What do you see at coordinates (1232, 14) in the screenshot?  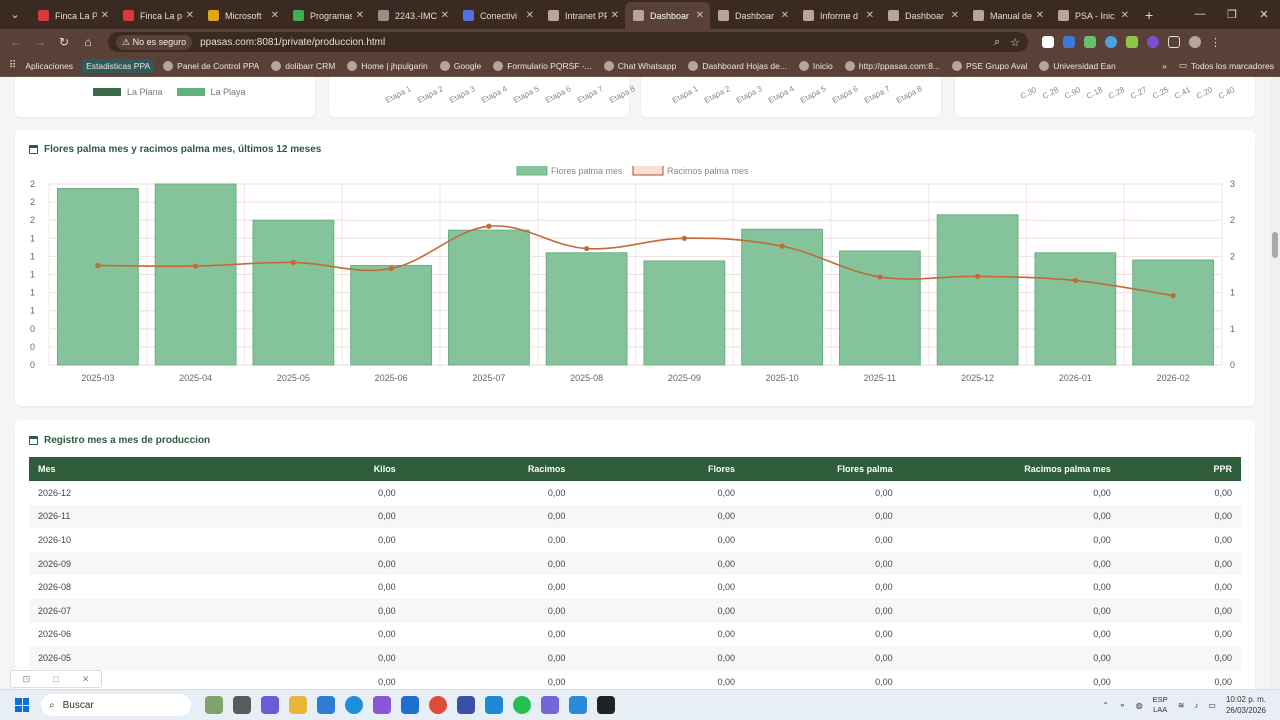 I see `restore-icon: ❐` at bounding box center [1232, 14].